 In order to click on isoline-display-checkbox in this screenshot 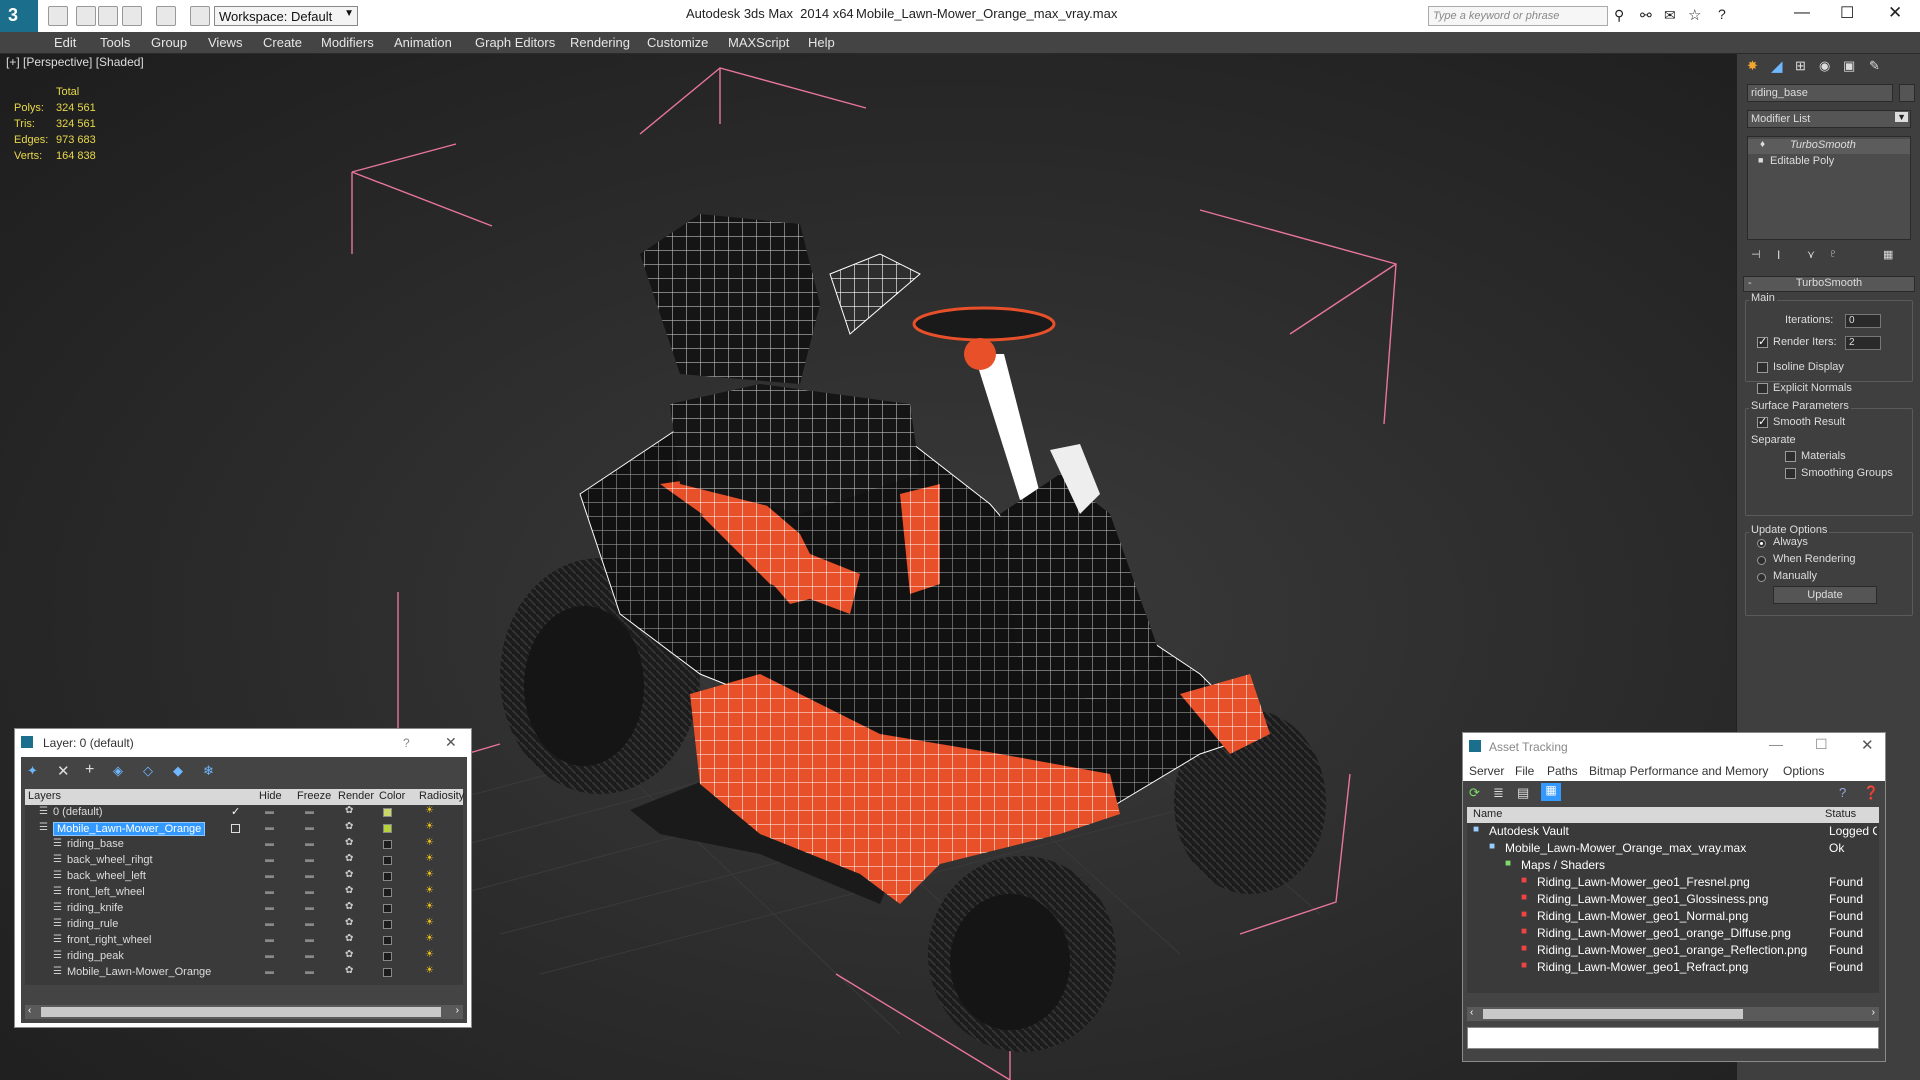, I will do `click(1762, 367)`.